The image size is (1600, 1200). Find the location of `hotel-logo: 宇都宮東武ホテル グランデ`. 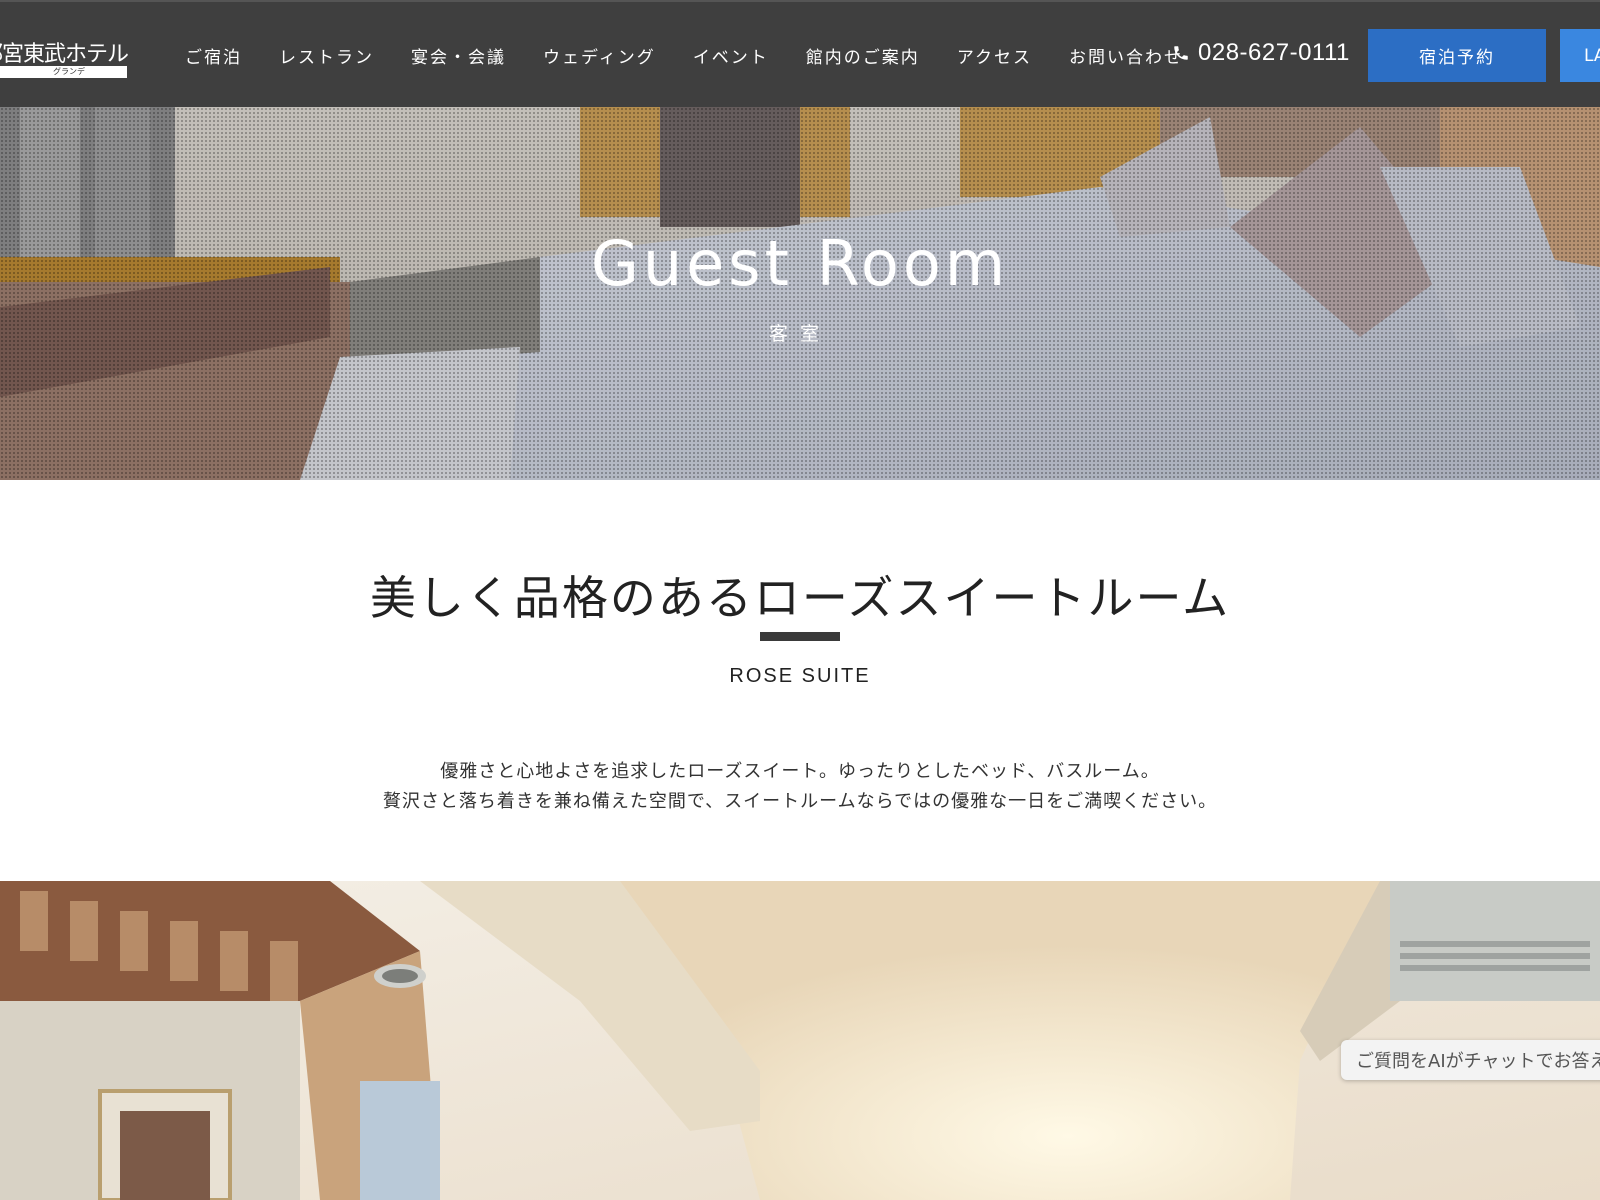

hotel-logo: 宇都宮東武ホテル グランデ is located at coordinates (64, 58).